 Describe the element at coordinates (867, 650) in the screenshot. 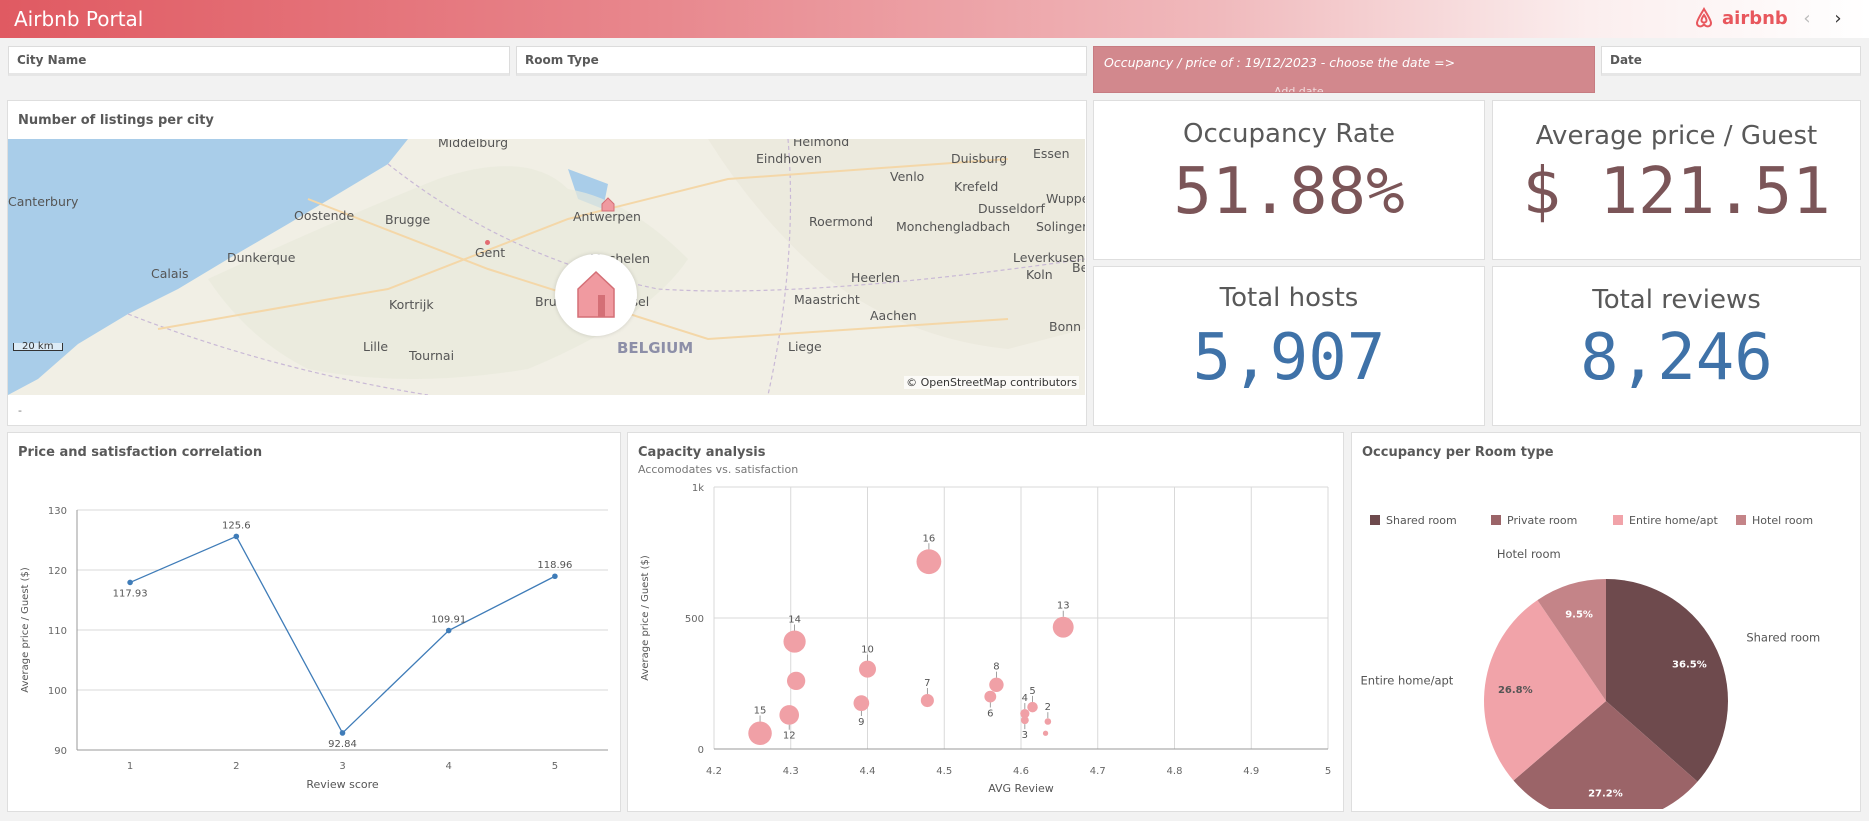

I see `bubble-label: 10` at that location.